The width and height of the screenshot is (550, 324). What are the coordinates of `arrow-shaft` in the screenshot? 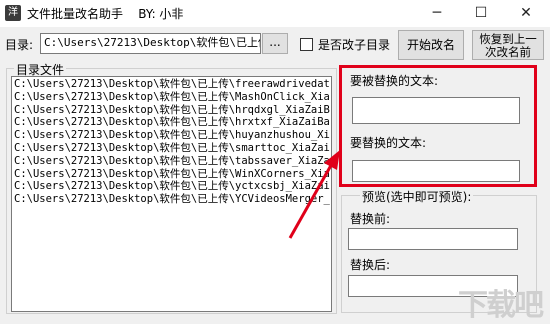 It's located at (312, 199).